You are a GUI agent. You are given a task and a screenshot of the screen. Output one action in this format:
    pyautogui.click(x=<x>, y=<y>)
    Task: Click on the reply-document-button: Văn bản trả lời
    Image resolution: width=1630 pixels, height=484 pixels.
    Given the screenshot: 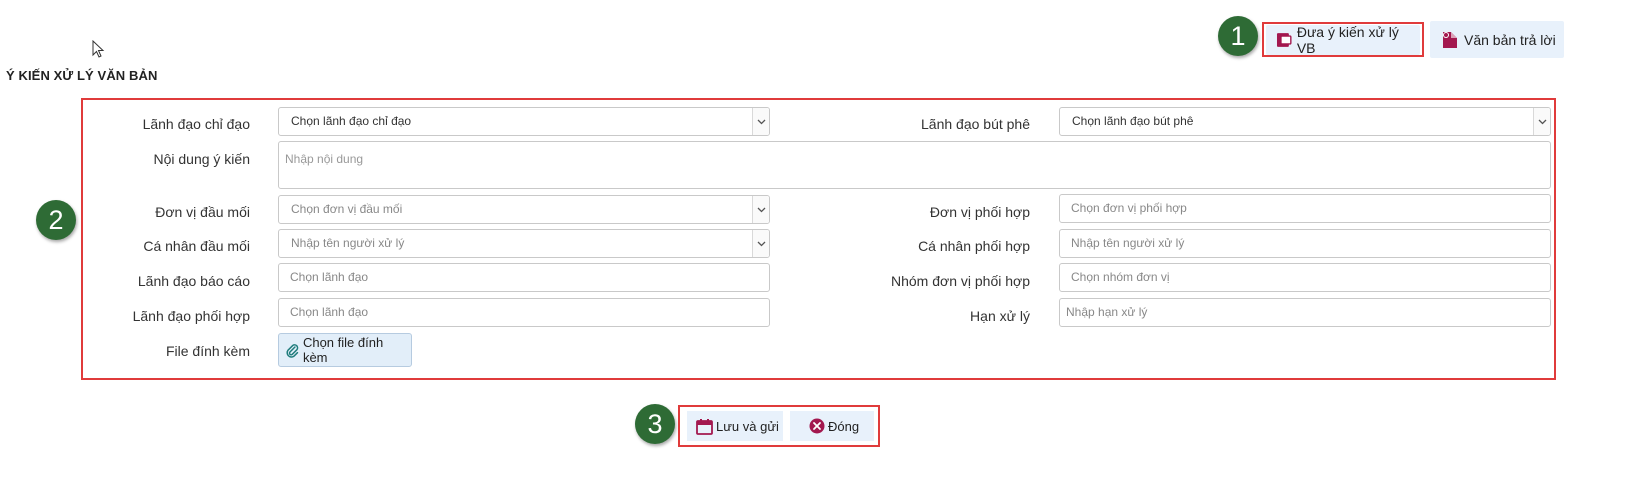 What is the action you would take?
    pyautogui.click(x=1497, y=39)
    